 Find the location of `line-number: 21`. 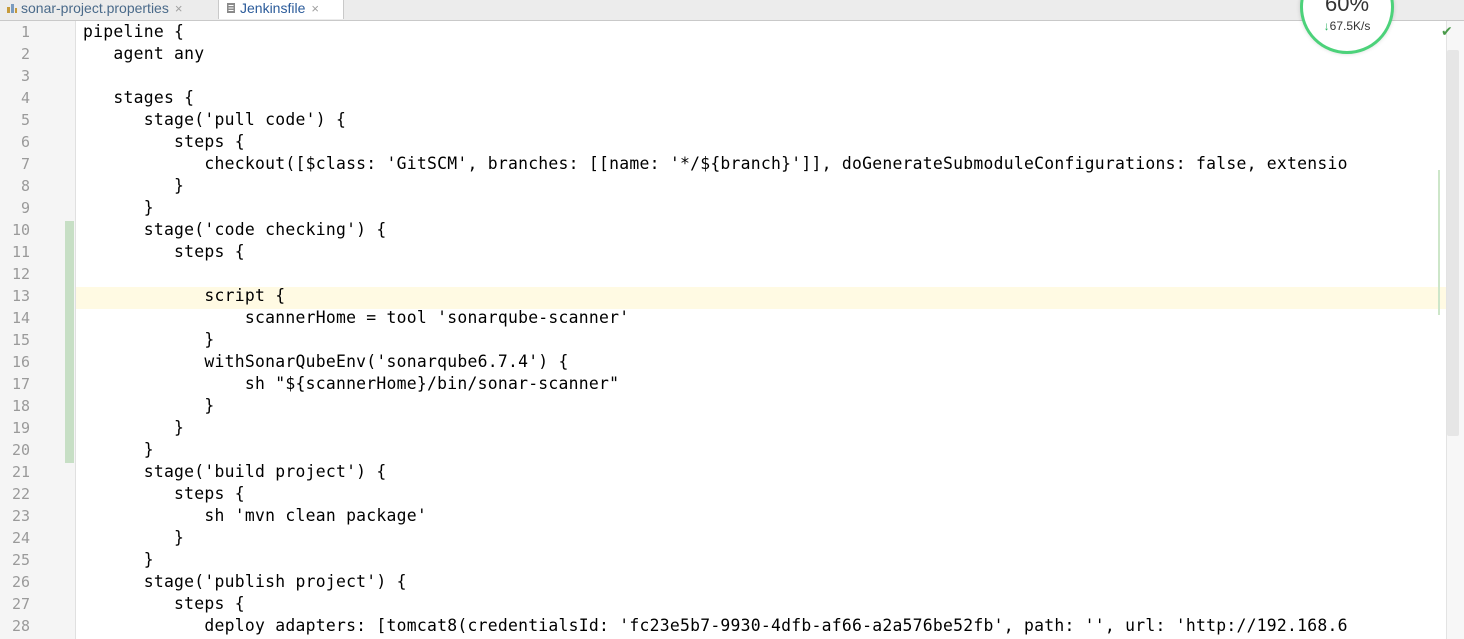

line-number: 21 is located at coordinates (20, 472).